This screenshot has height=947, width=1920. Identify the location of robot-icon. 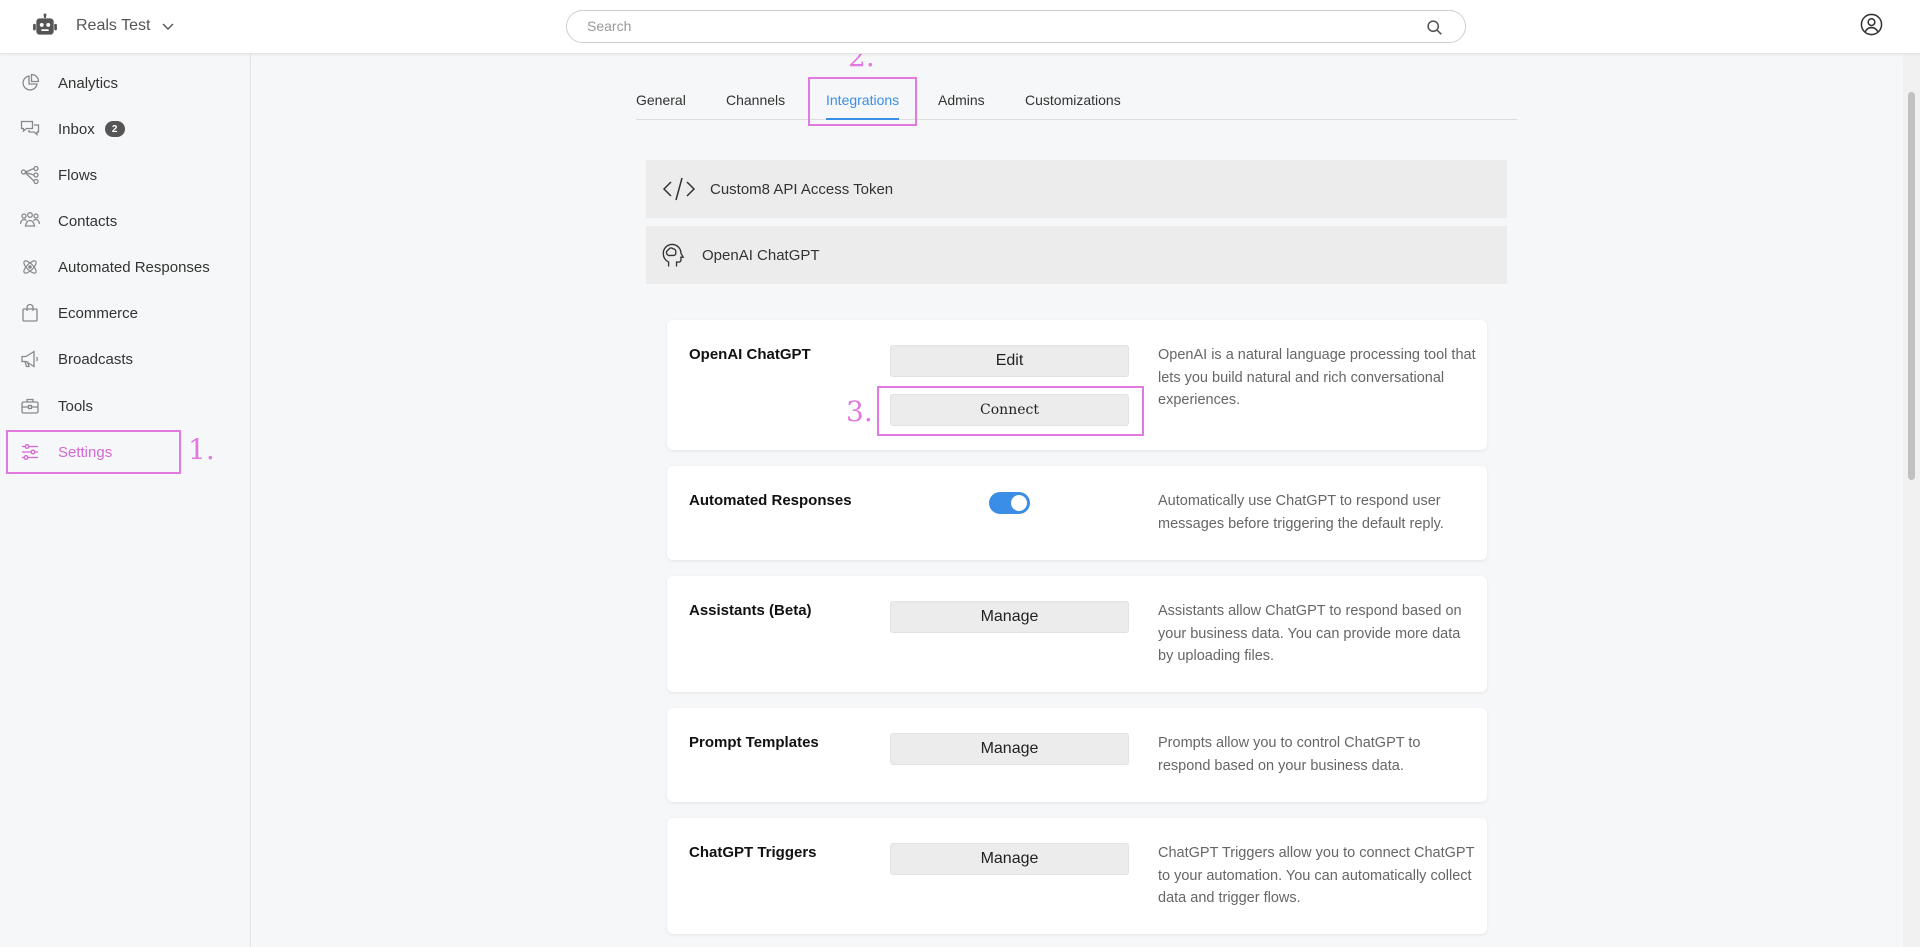
(45, 24).